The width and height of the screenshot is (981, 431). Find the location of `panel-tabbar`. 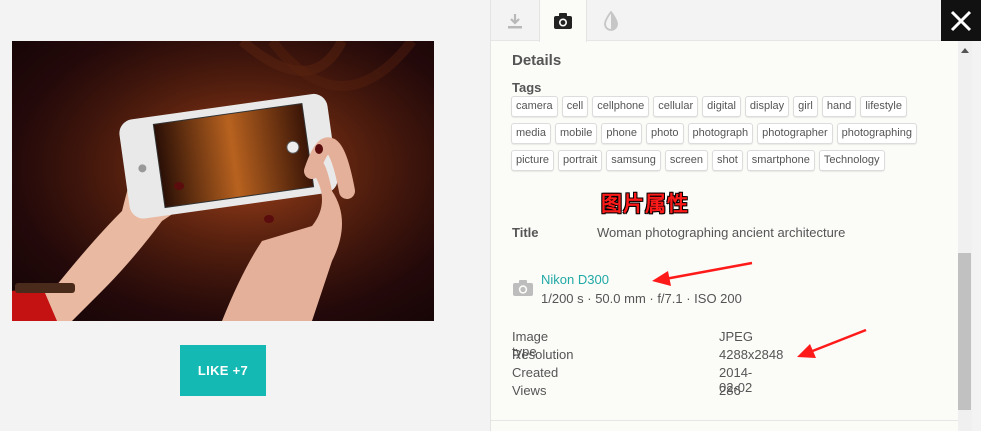

panel-tabbar is located at coordinates (725, 21).